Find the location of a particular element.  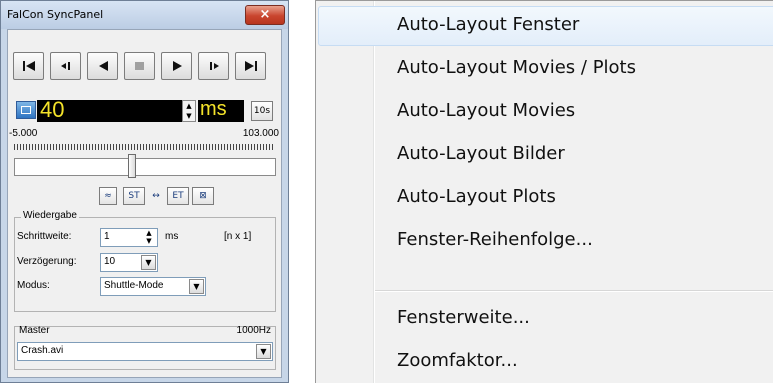

menu-item-auto-layout-plots: Auto-Layout Plots is located at coordinates (476, 196).